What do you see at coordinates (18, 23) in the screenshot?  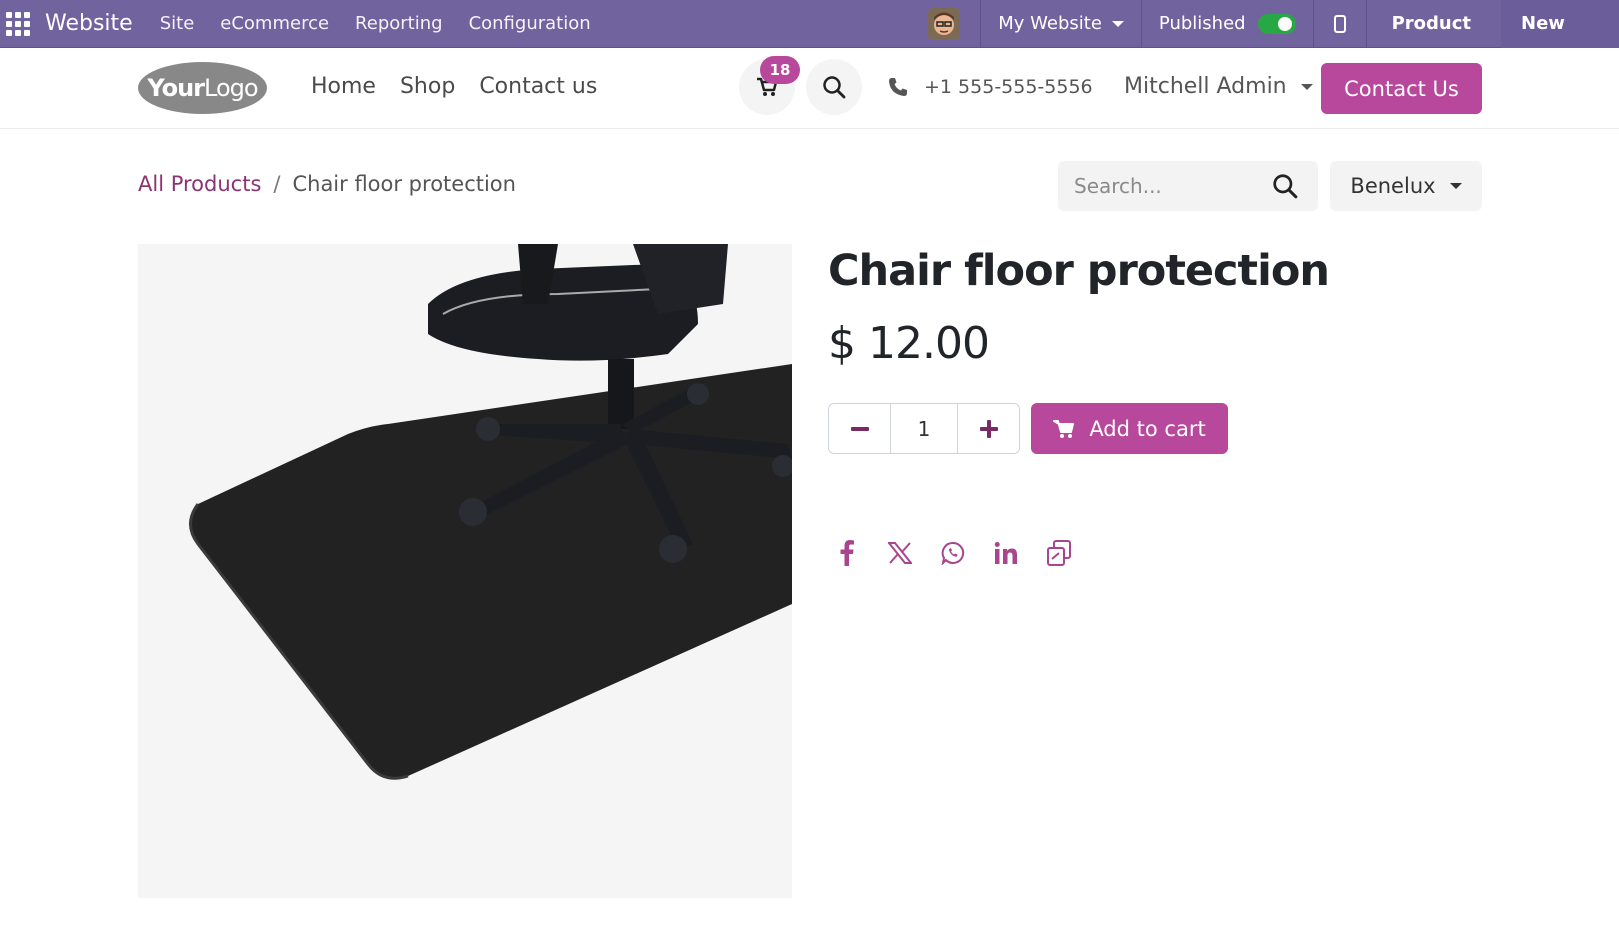 I see `apps-menu-icon` at bounding box center [18, 23].